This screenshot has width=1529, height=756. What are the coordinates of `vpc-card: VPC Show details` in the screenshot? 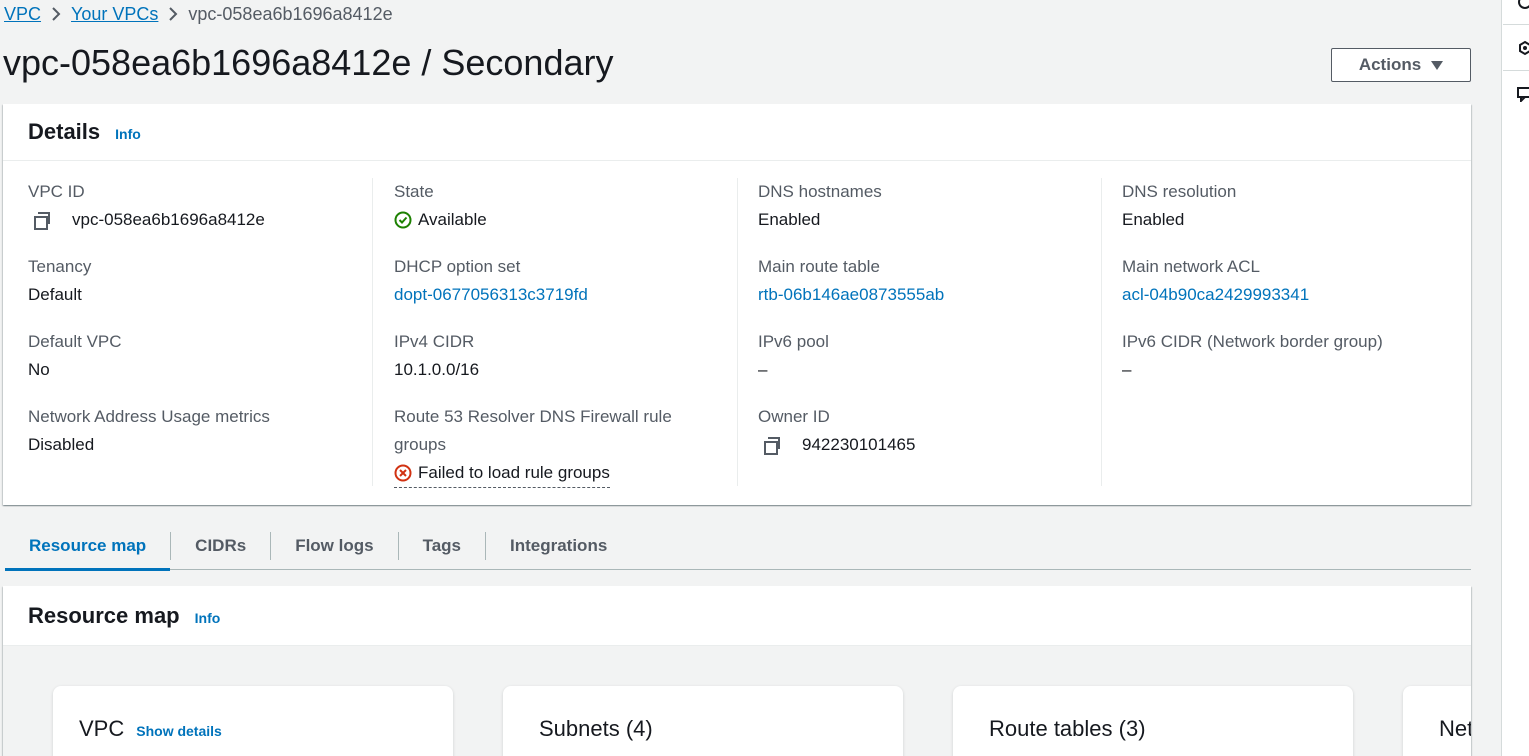 It's located at (253, 721).